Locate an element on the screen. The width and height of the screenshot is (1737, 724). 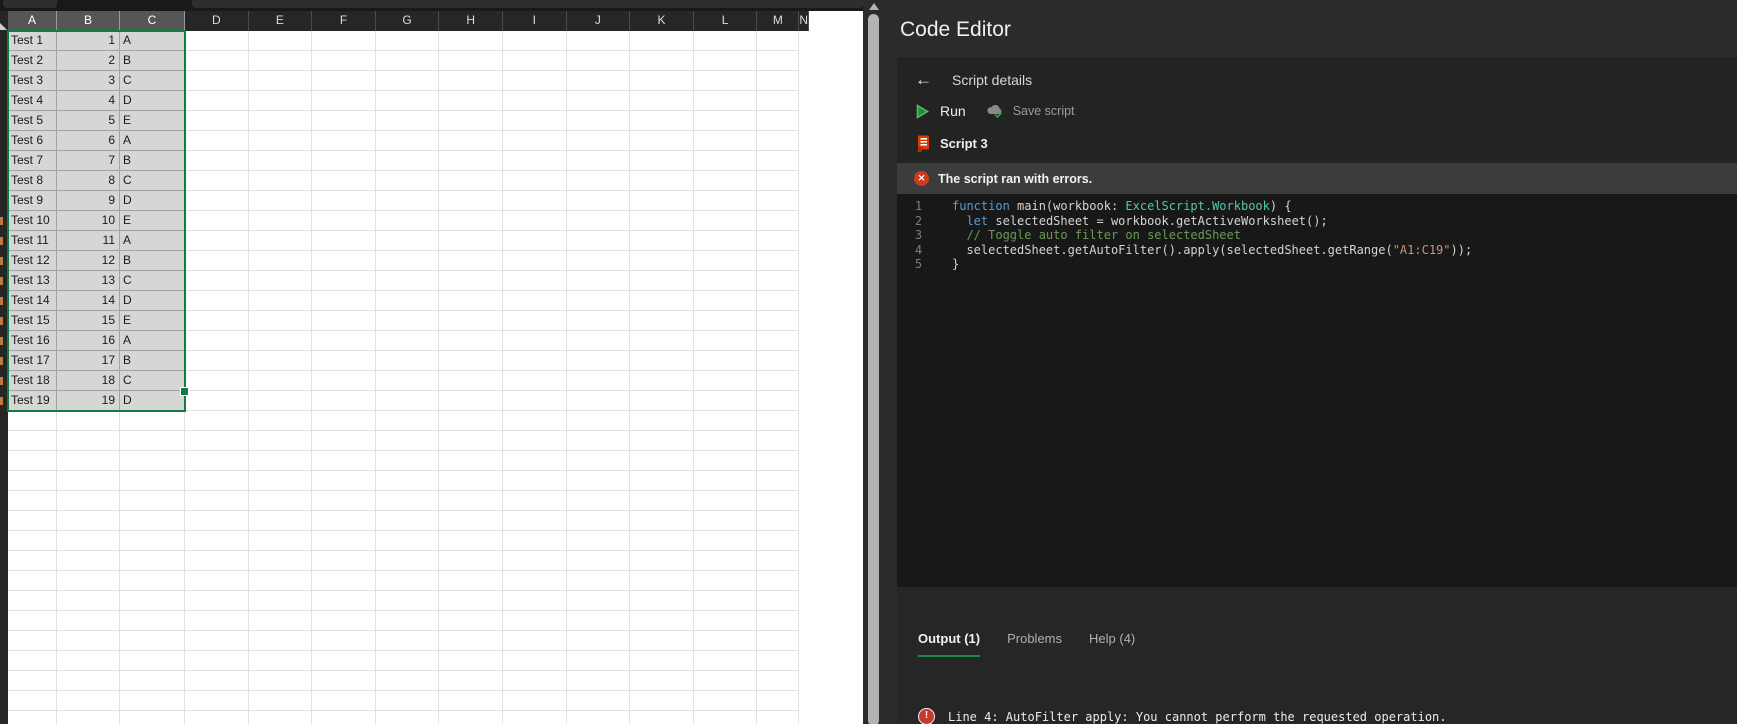
cell: 16 is located at coordinates (88, 341).